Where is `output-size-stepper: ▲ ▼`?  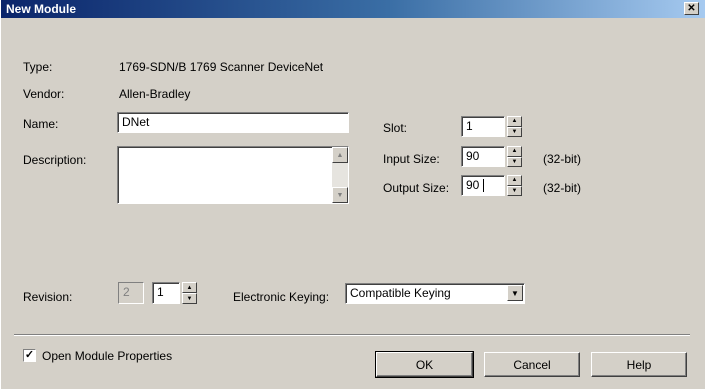
output-size-stepper: ▲ ▼ is located at coordinates (514, 185).